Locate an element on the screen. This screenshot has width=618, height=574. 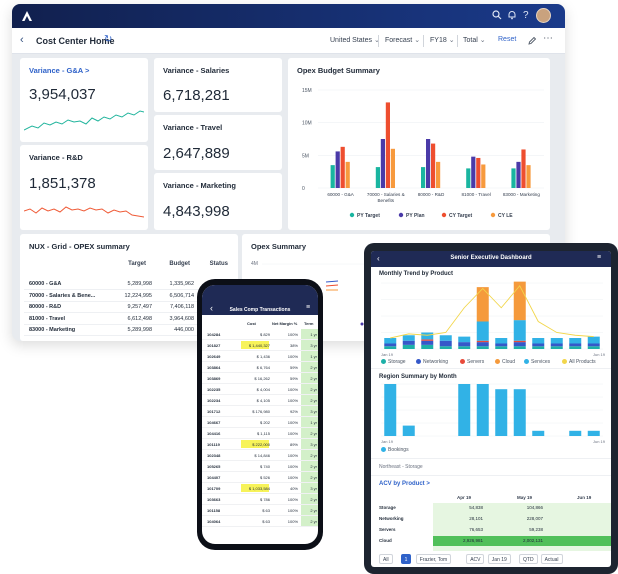
filter-tab: 1 is located at coordinates (406, 559).